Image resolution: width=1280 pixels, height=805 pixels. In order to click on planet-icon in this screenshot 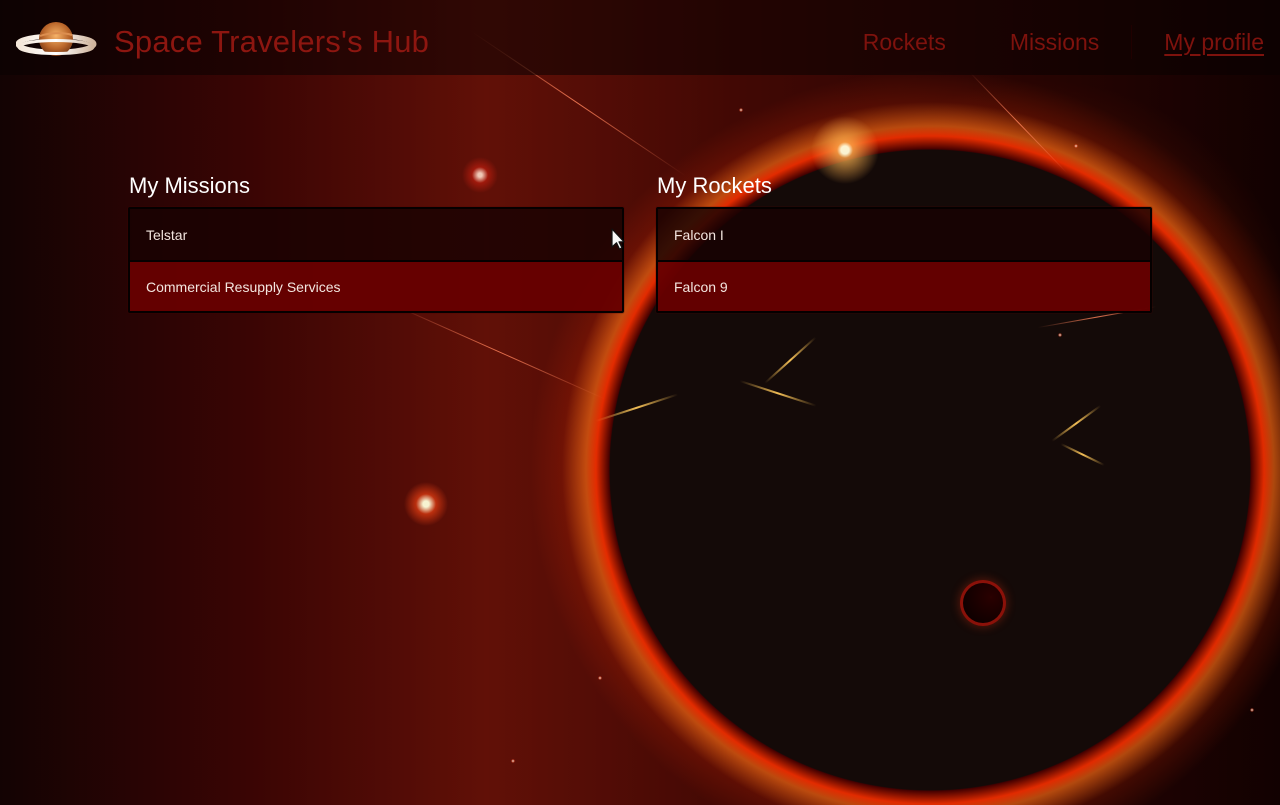, I will do `click(57, 40)`.